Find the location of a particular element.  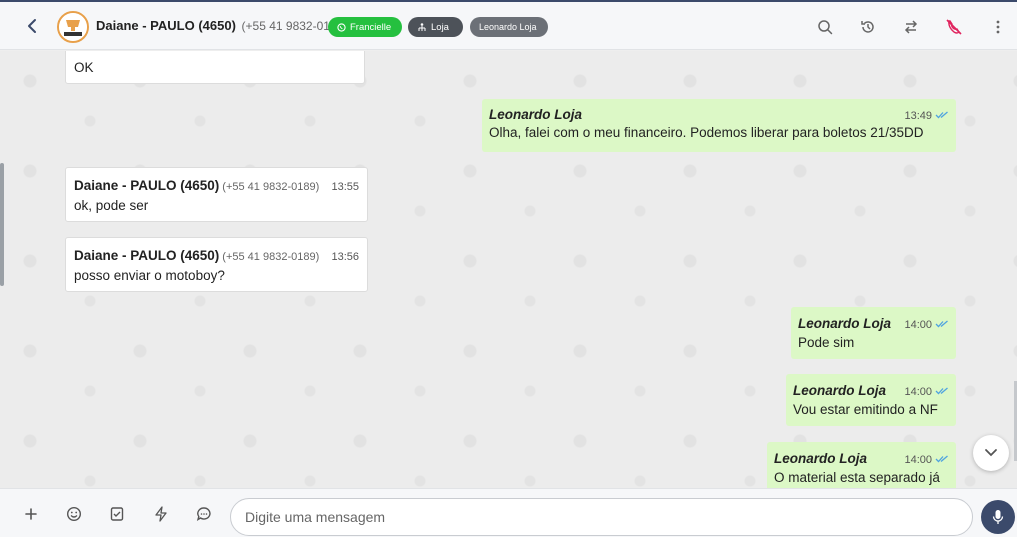

queue-label: Loja is located at coordinates (440, 27).